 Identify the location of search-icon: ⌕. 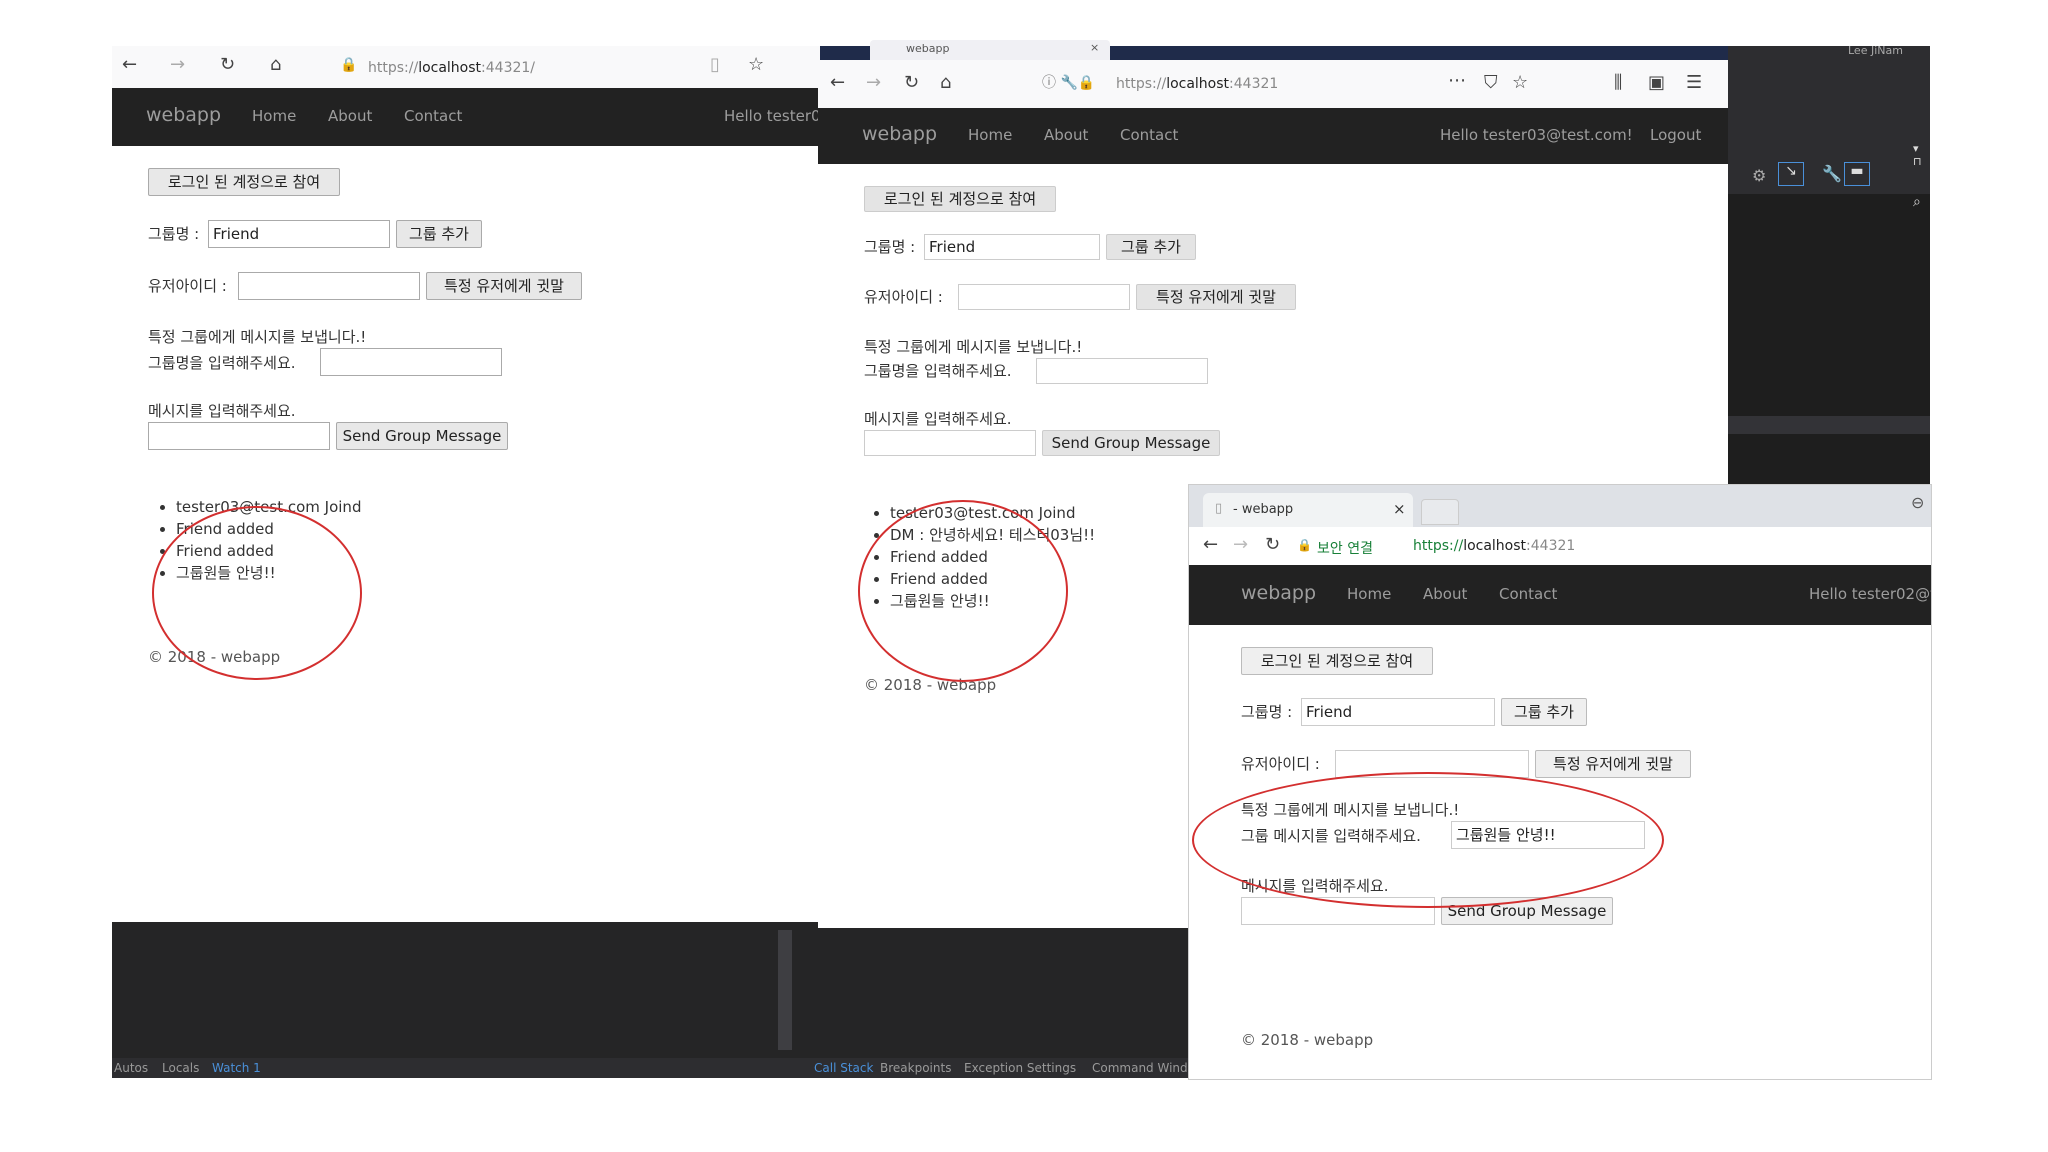
(1917, 202).